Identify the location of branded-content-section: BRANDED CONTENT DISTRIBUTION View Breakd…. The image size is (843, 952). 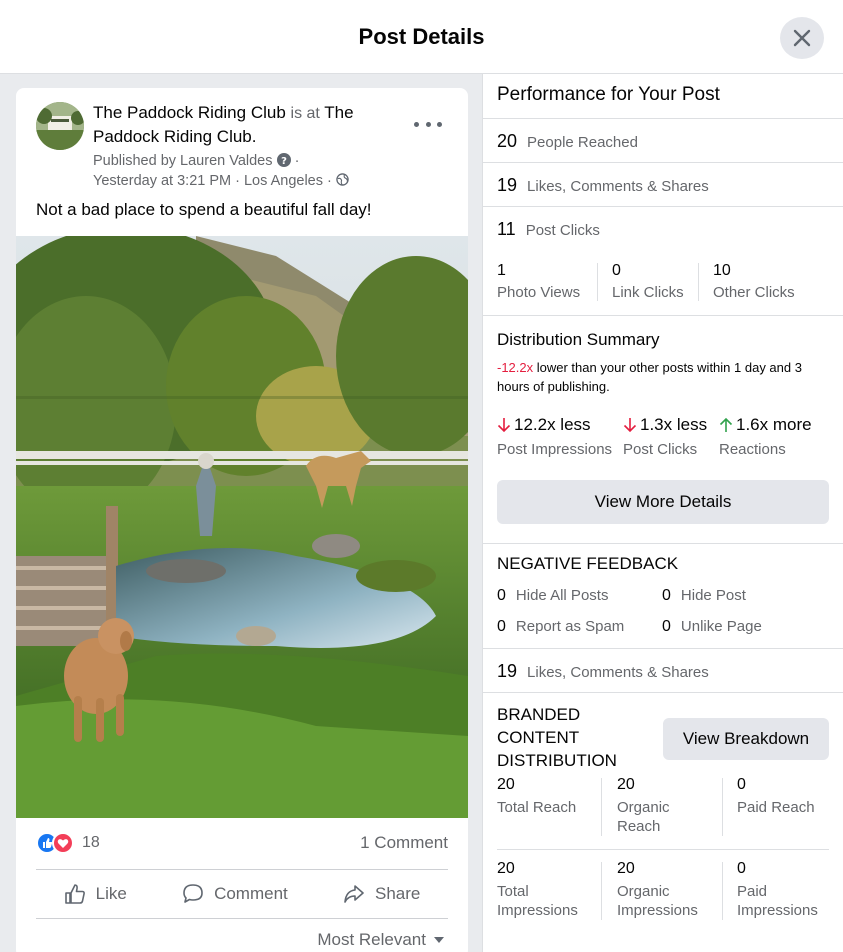
(663, 822).